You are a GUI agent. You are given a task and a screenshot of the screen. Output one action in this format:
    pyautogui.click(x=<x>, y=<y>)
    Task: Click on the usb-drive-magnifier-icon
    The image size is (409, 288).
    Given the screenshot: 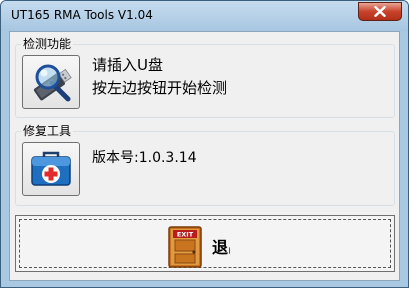 What is the action you would take?
    pyautogui.click(x=52, y=83)
    